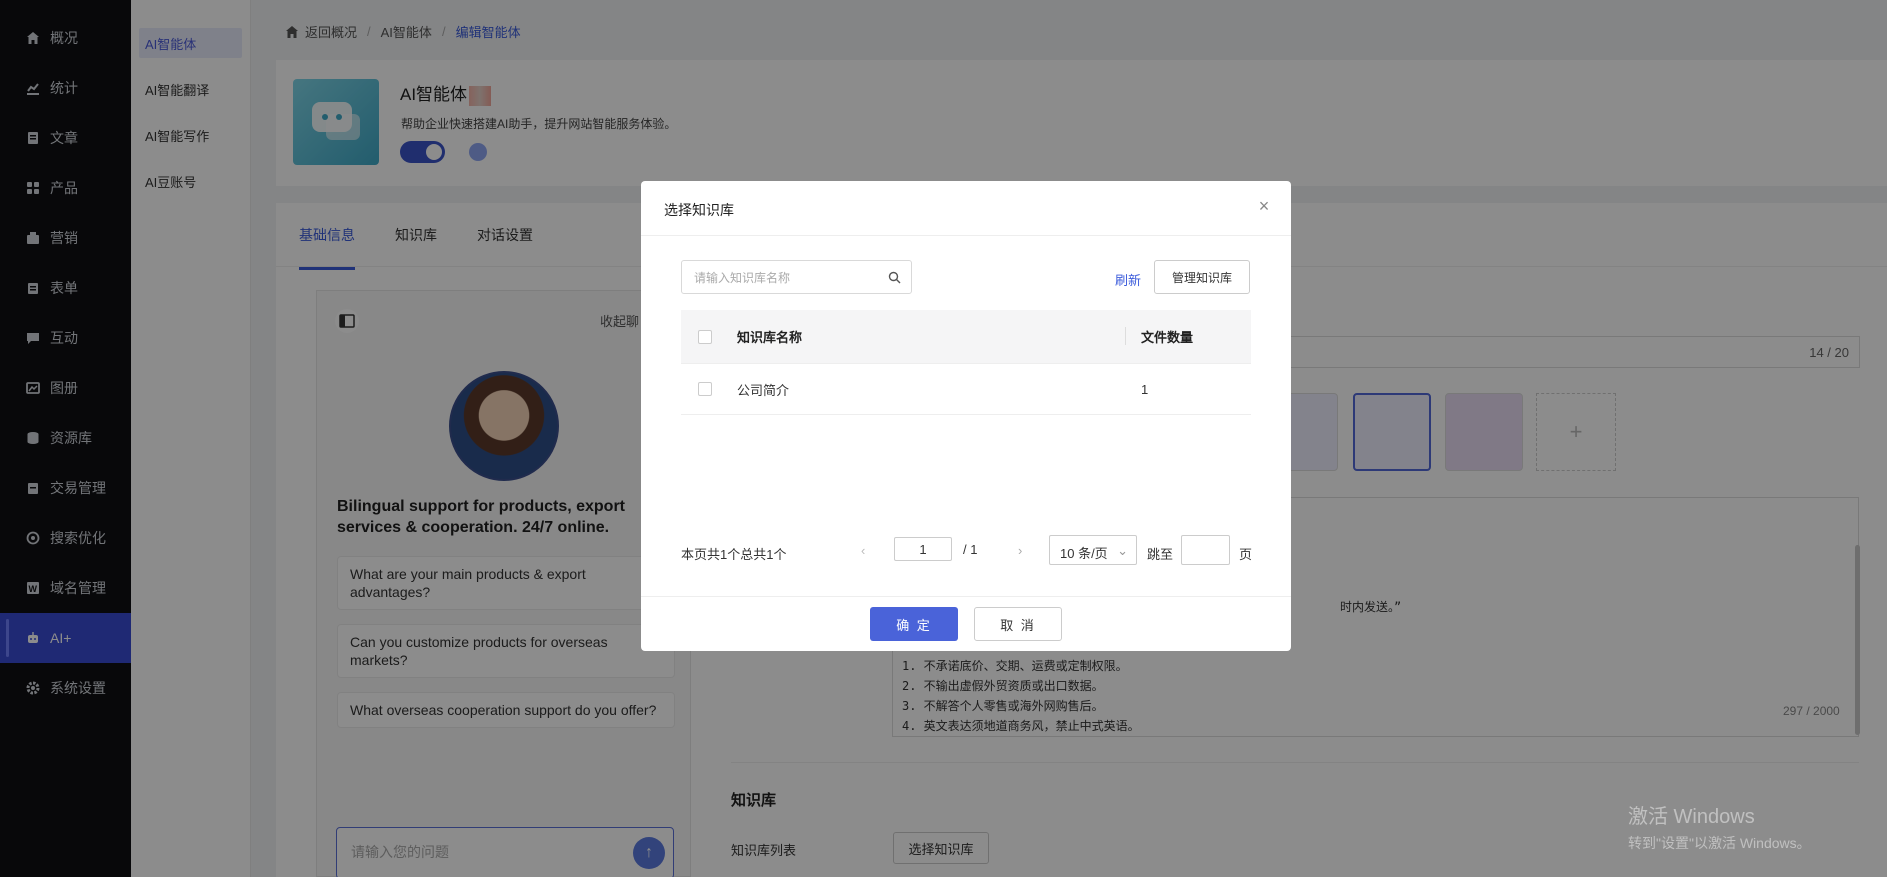 This screenshot has width=1887, height=877. What do you see at coordinates (734, 554) in the screenshot?
I see `pagination-info: 本页共1个总共1个` at bounding box center [734, 554].